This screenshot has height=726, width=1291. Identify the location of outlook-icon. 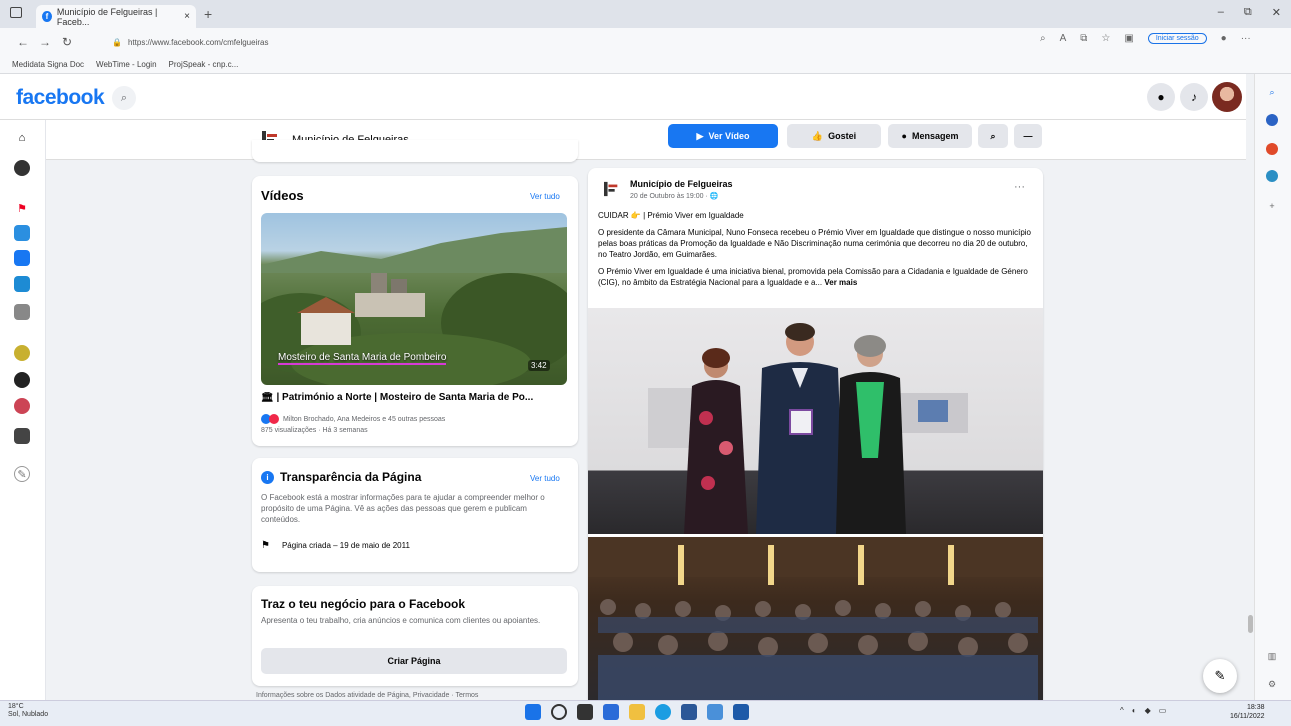
(1272, 176).